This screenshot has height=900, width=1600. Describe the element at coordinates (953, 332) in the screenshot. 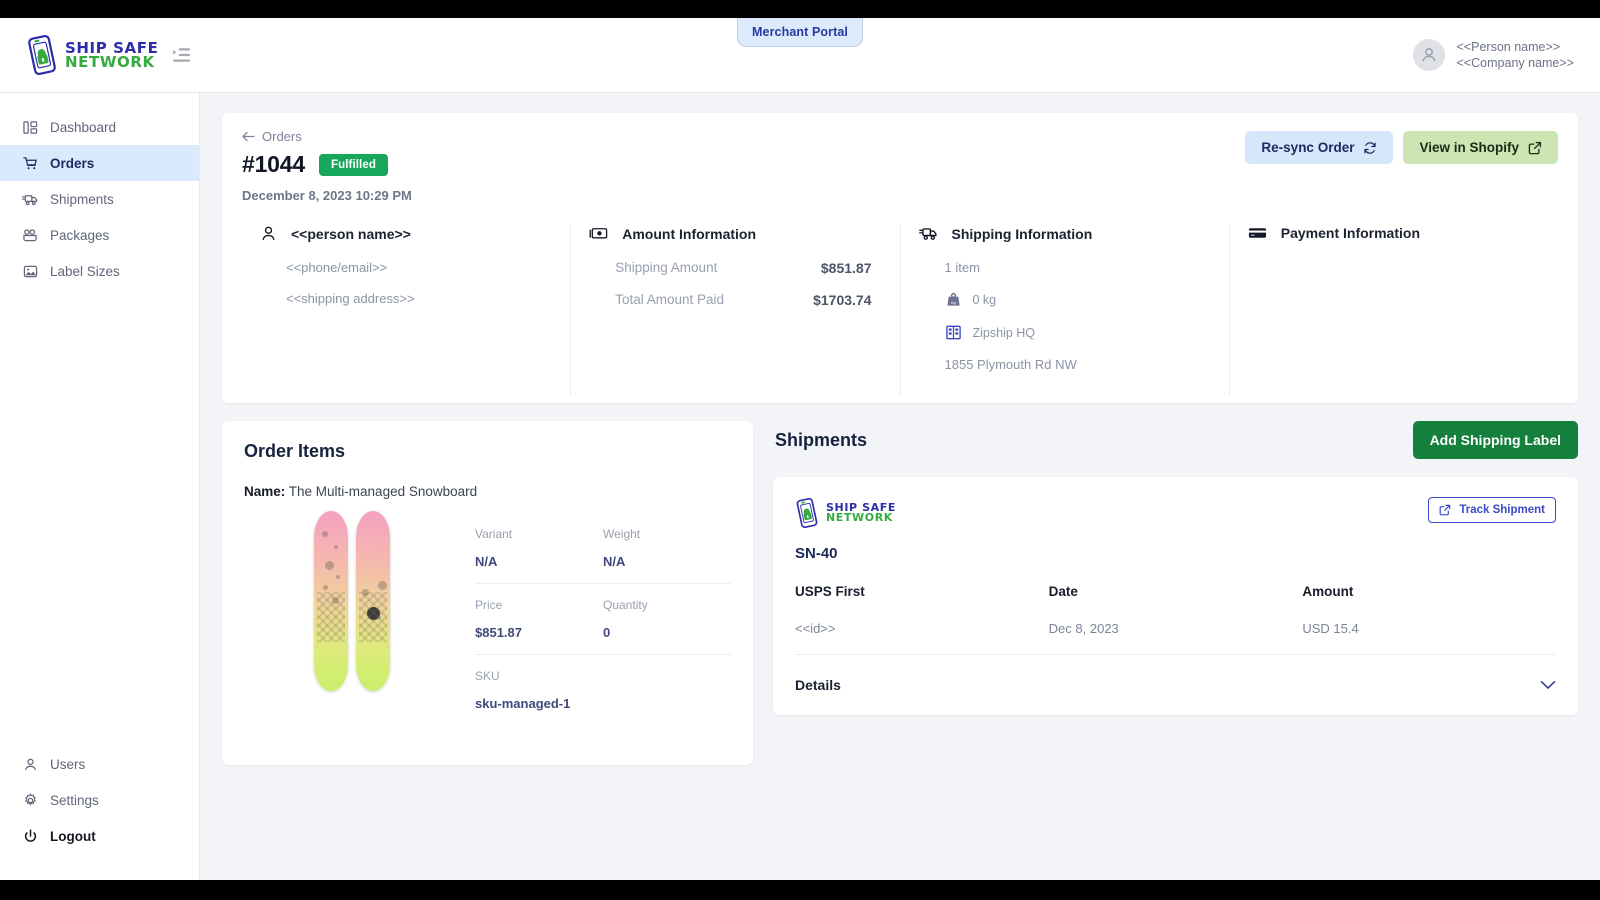

I see `building-icon` at that location.